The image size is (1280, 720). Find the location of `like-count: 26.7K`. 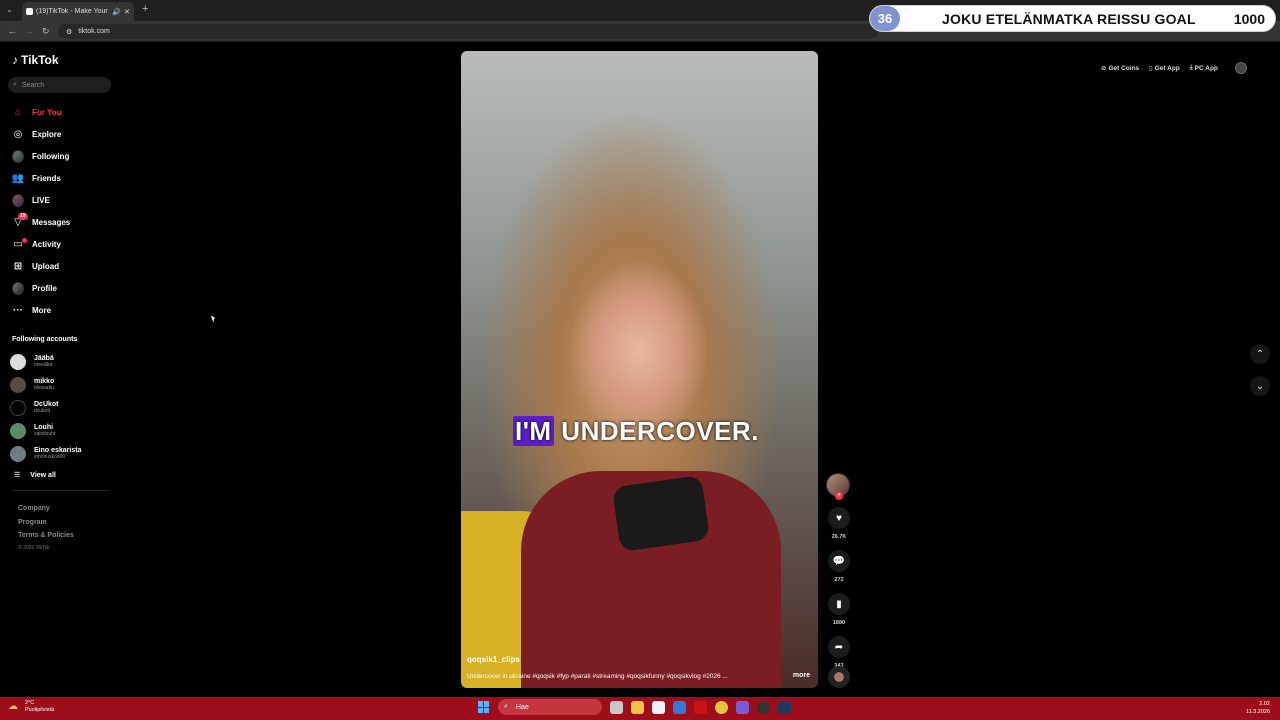

like-count: 26.7K is located at coordinates (839, 537).